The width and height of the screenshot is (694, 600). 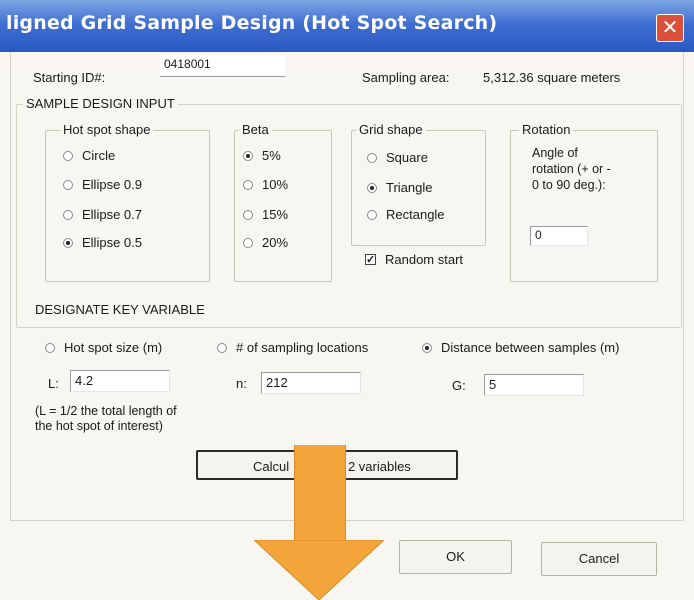 What do you see at coordinates (530, 347) in the screenshot?
I see `radio-label: Distance between samples (m)` at bounding box center [530, 347].